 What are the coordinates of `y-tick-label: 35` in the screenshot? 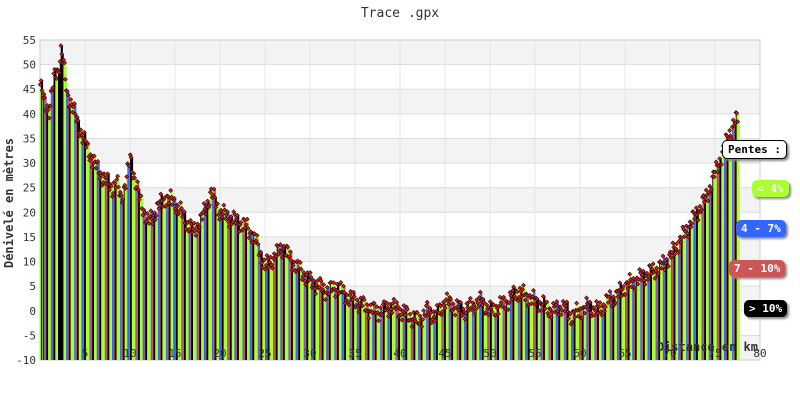 It's located at (29, 138).